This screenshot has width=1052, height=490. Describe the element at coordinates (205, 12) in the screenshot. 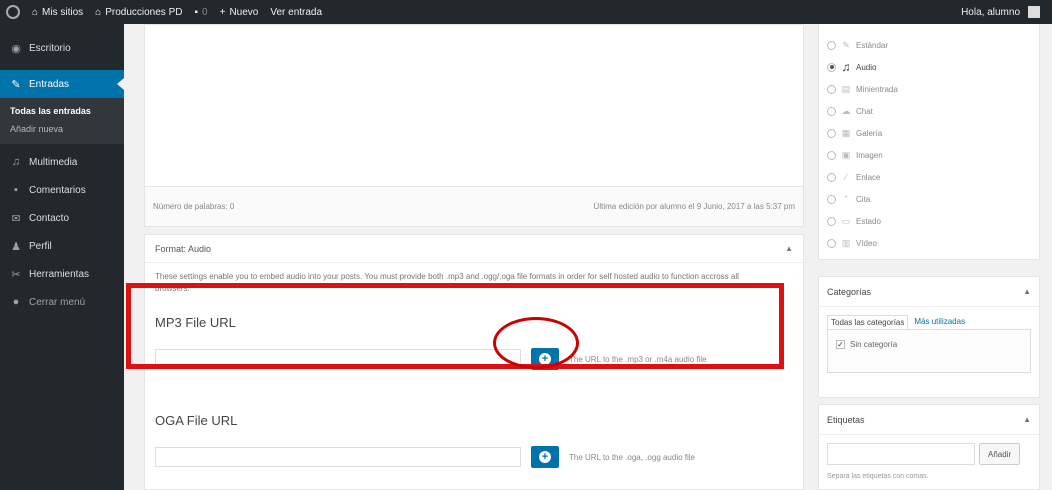

I see `comments-count: 0` at that location.